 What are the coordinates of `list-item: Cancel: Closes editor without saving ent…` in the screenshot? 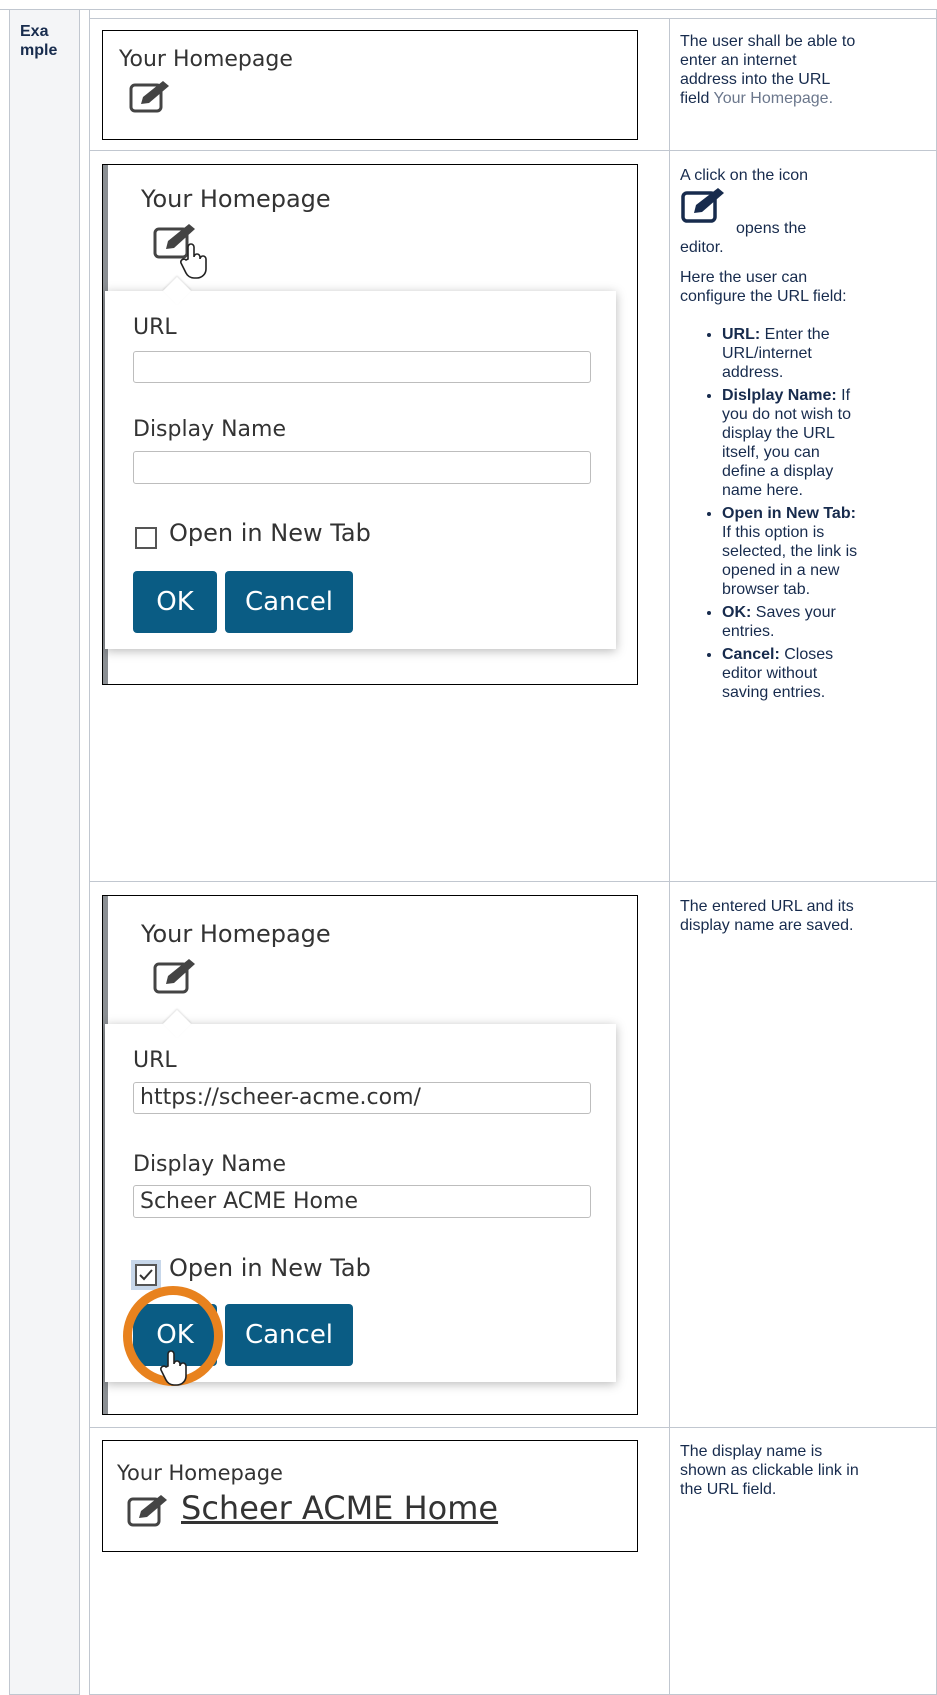 It's located at (790, 673).